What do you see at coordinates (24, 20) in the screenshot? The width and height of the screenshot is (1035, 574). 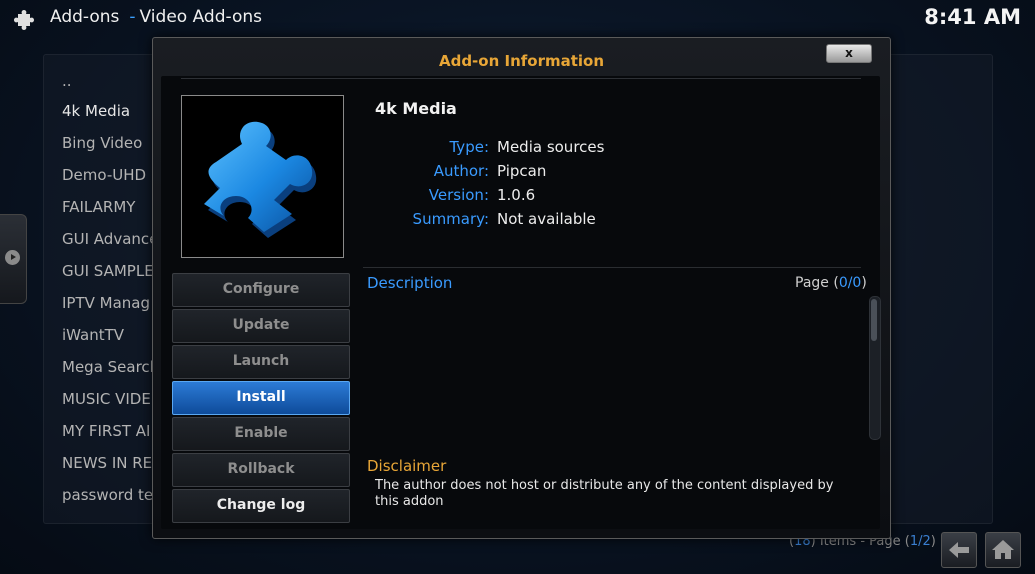 I see `puzzle-icon` at bounding box center [24, 20].